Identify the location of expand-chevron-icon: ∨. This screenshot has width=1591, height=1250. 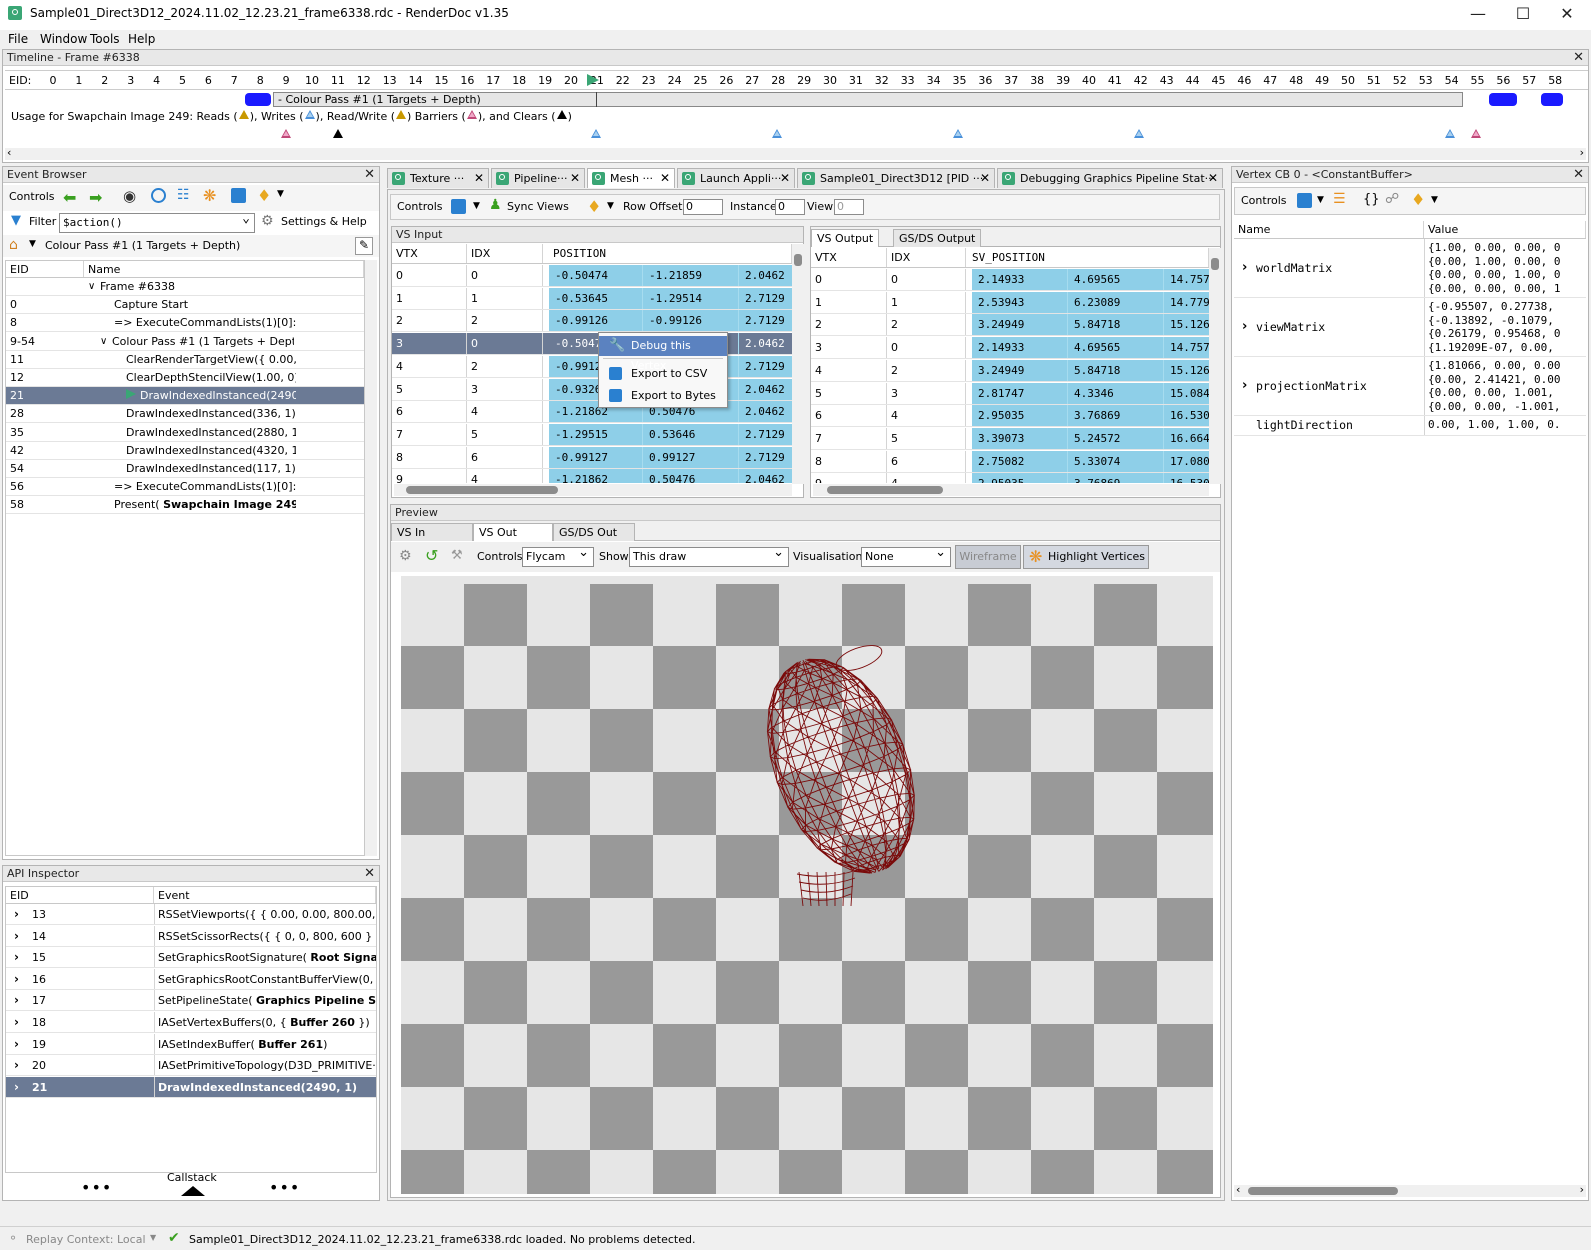
(103, 341).